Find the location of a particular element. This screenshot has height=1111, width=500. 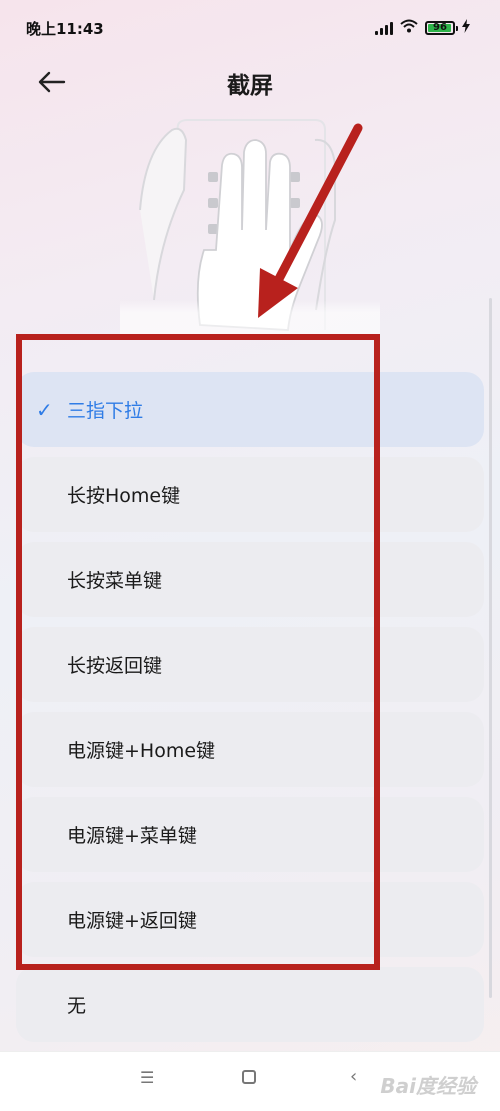

option-none: 无 is located at coordinates (250, 1004).